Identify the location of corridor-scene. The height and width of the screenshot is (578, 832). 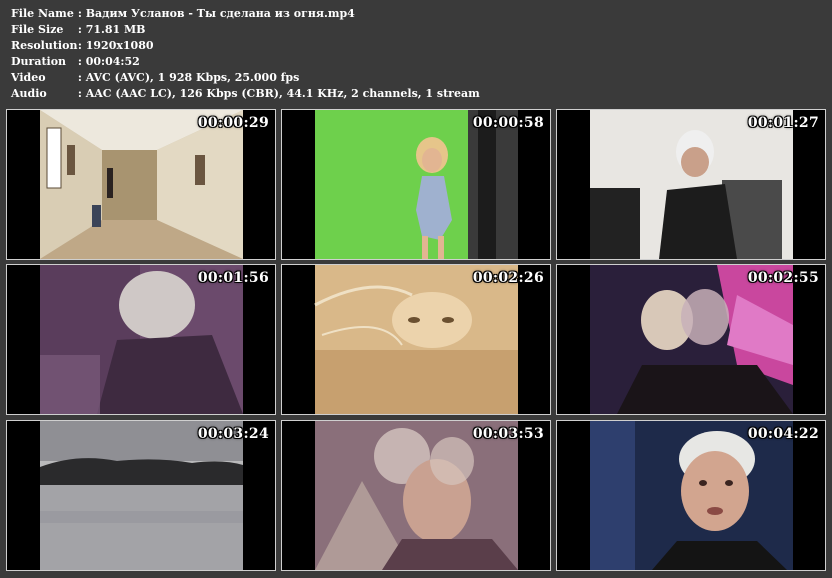
(141, 184).